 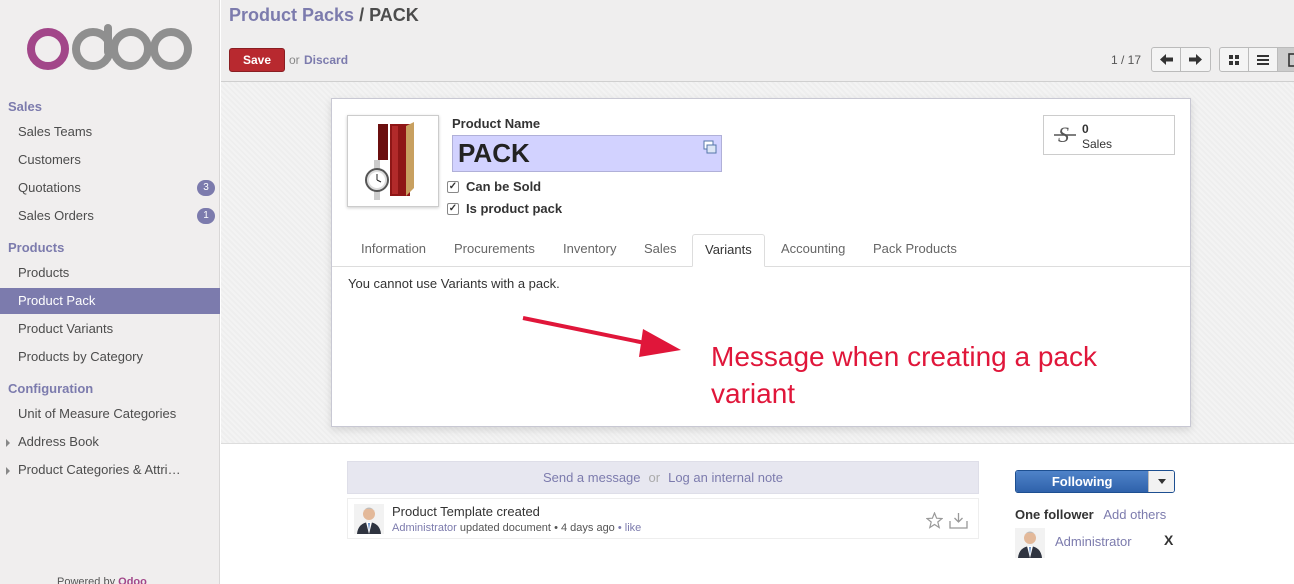 I want to click on message-title: Product Template created, so click(x=466, y=511).